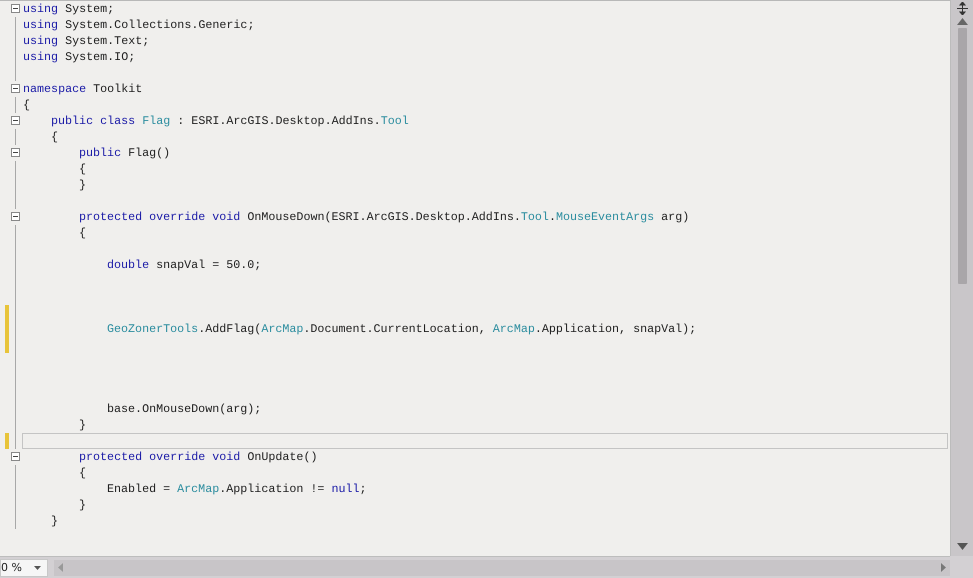 Image resolution: width=973 pixels, height=578 pixels. I want to click on code-line: using System.Collections.Generic;, so click(138, 25).